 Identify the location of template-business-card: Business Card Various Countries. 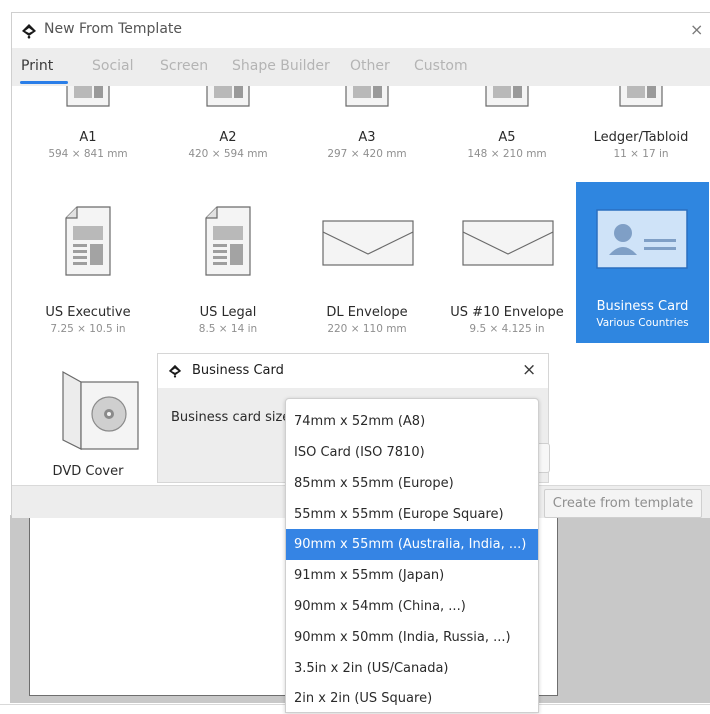
(642, 262).